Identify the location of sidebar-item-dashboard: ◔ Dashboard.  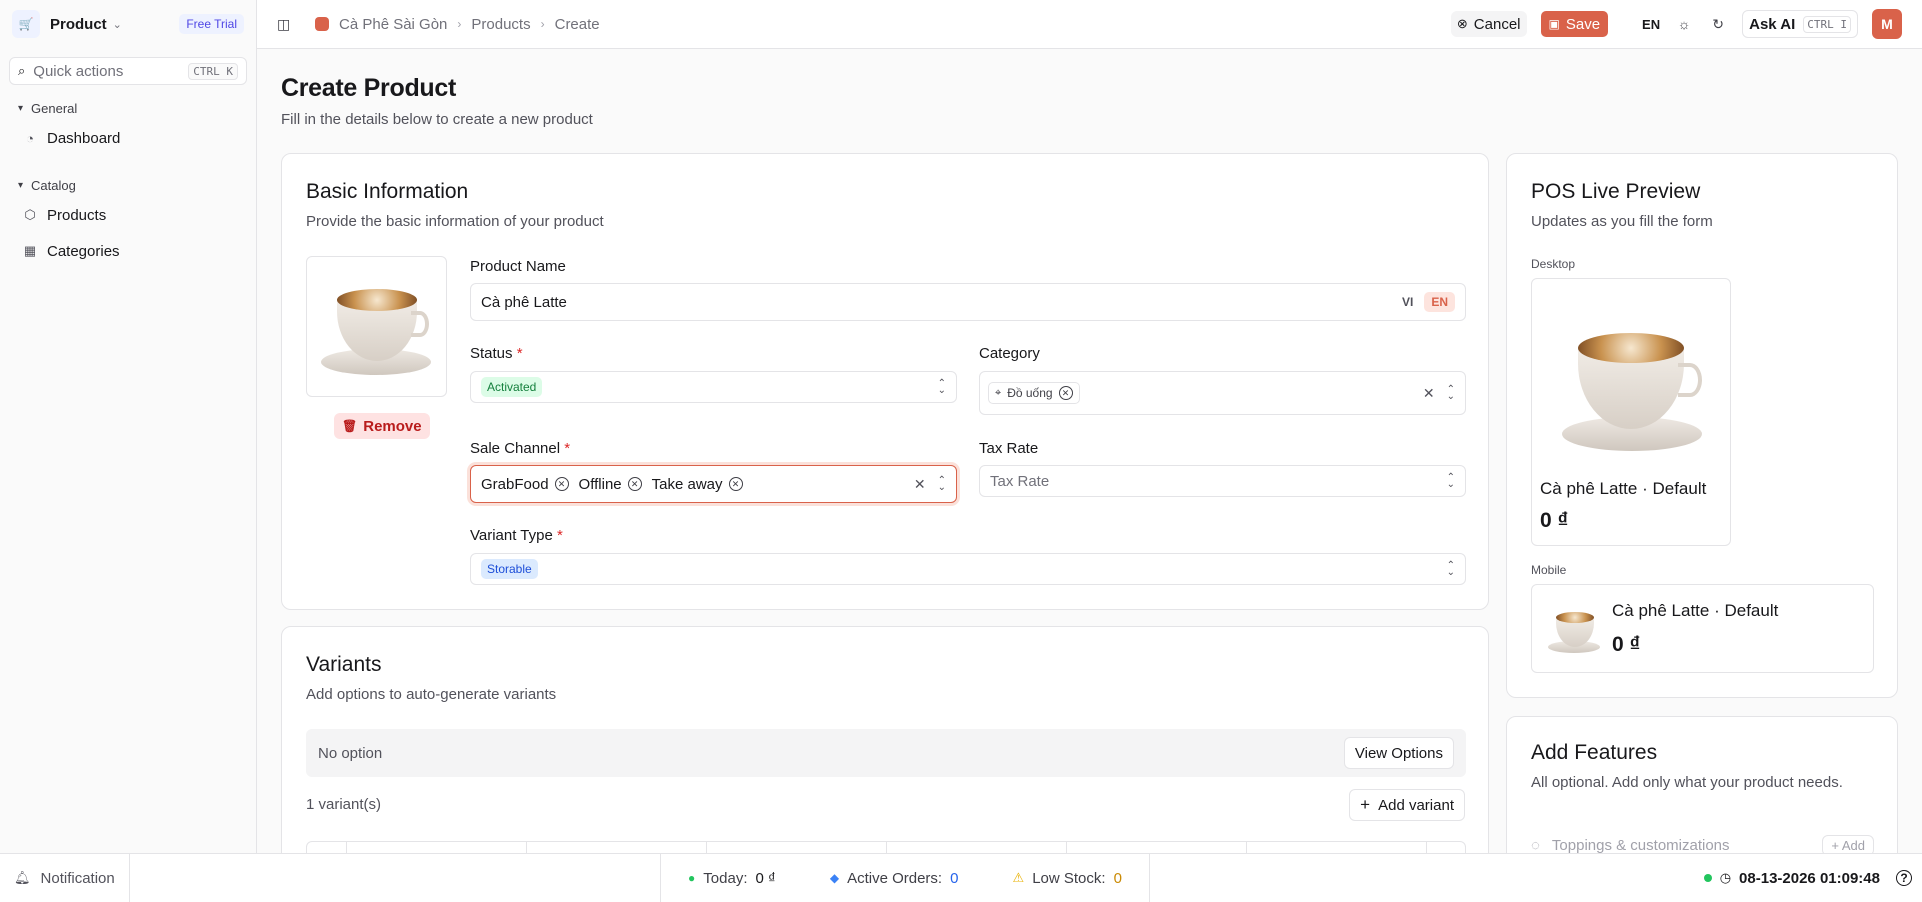
(128, 138).